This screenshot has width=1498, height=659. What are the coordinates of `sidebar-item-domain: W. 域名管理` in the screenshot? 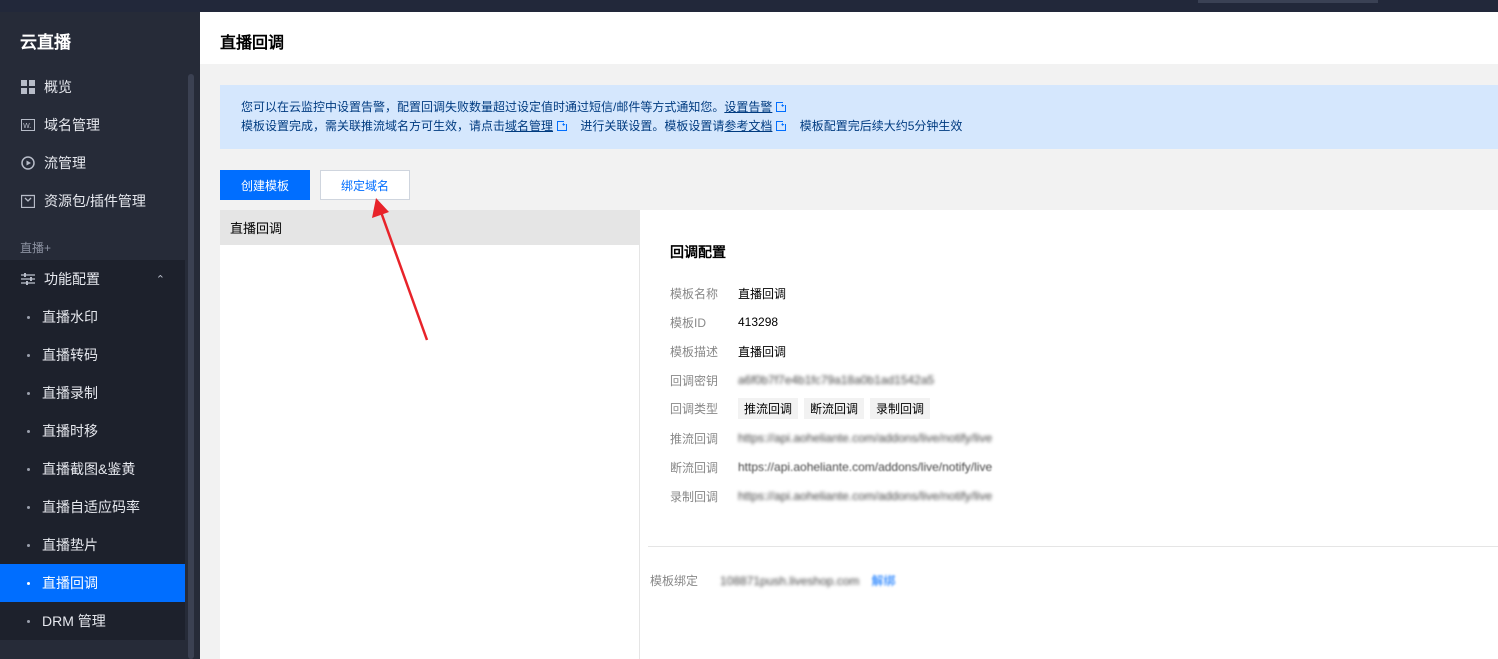 It's located at (92, 125).